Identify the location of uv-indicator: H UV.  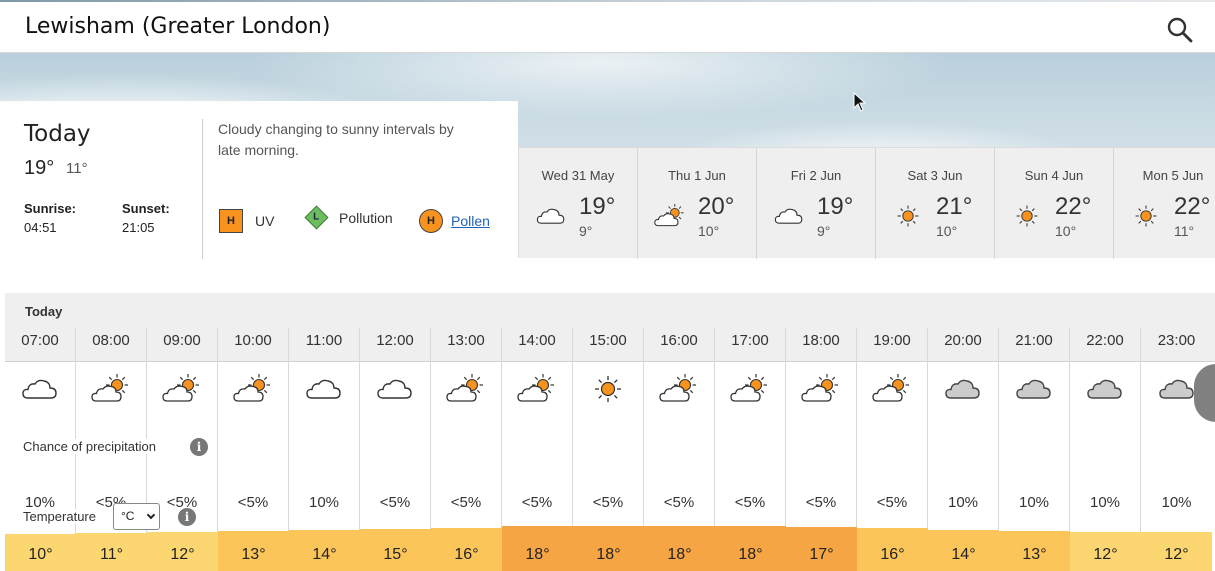
(246, 221).